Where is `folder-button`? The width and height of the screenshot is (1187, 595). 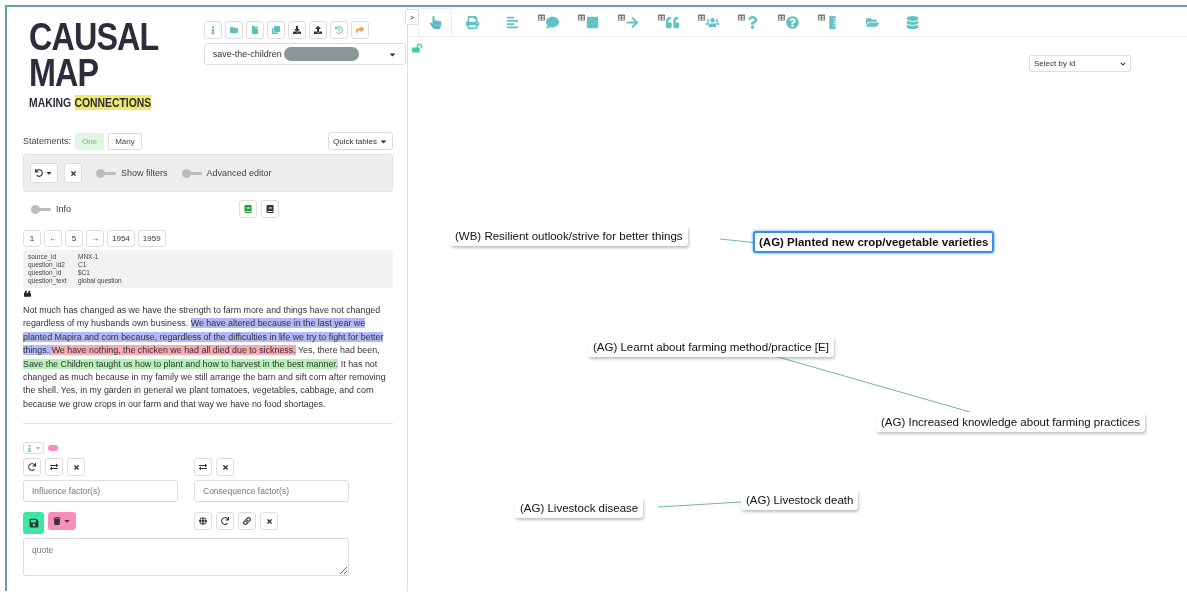 folder-button is located at coordinates (233, 30).